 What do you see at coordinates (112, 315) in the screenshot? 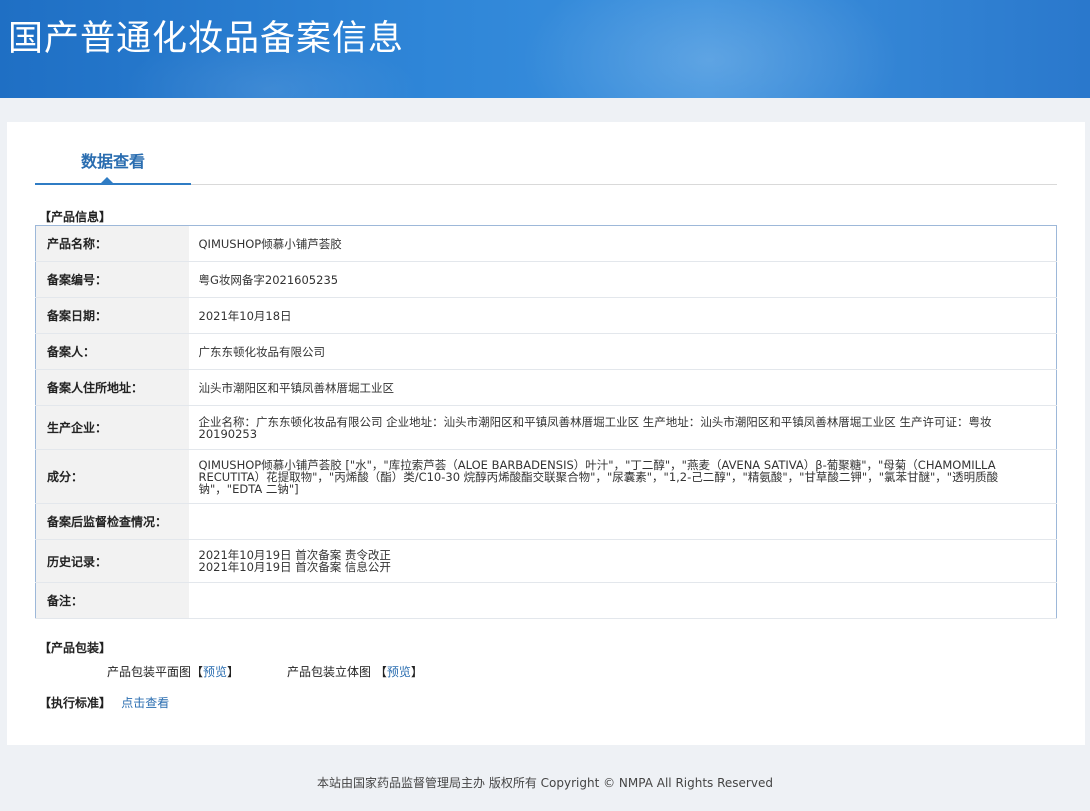
I see `row-key: 备案日期：` at bounding box center [112, 315].